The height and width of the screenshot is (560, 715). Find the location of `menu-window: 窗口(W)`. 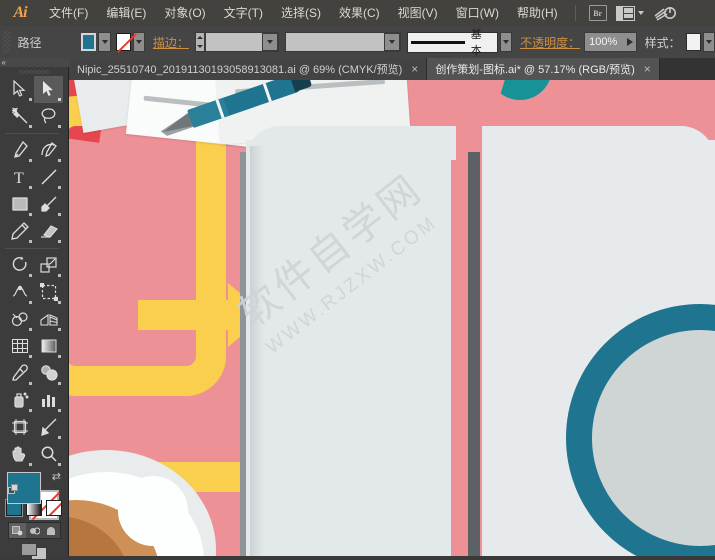

menu-window: 窗口(W) is located at coordinates (477, 13).